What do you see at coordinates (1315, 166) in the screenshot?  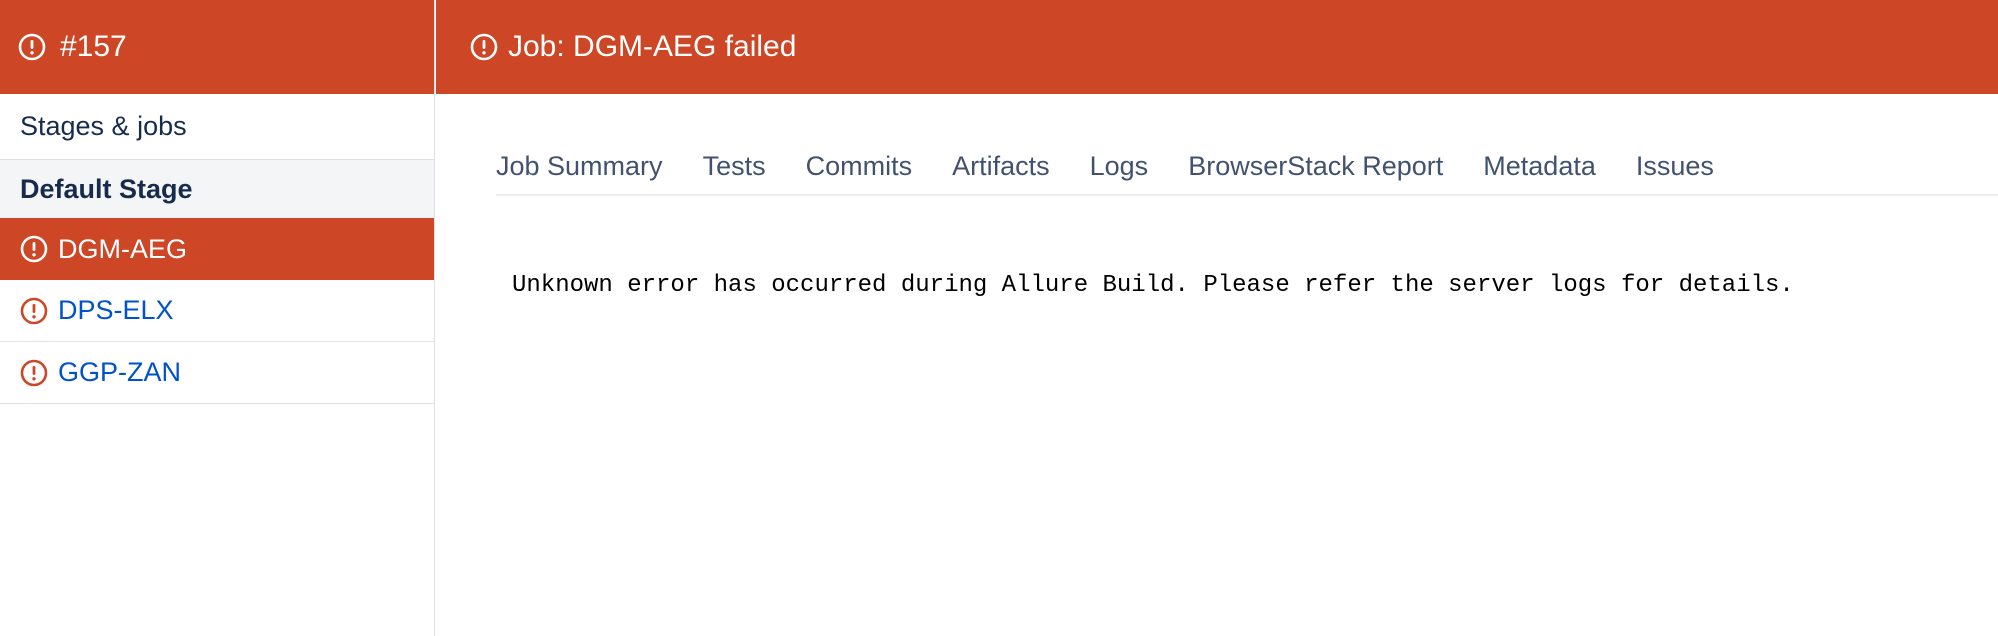 I see `tab-browserstack-report: BrowserStack Report` at bounding box center [1315, 166].